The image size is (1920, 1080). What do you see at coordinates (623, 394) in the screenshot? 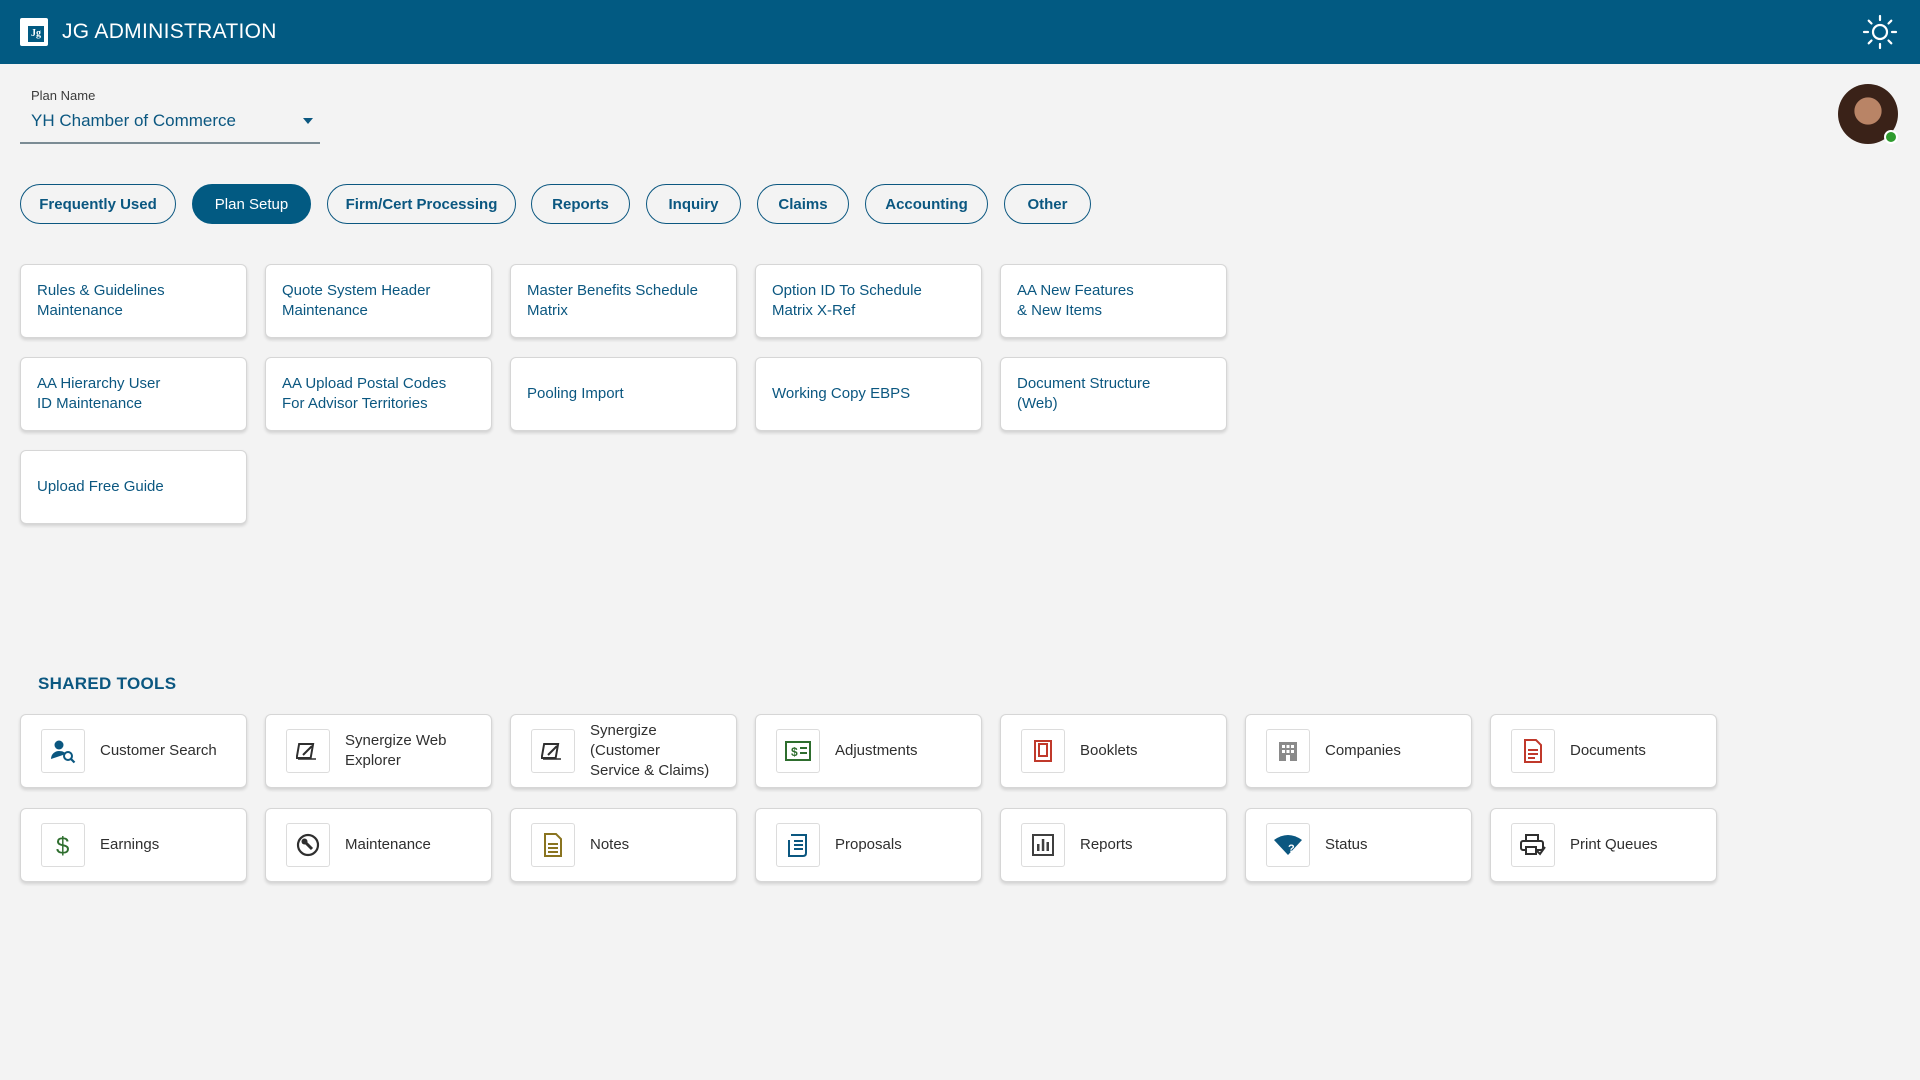
I see `card-pooling-import: Pooling Import` at bounding box center [623, 394].